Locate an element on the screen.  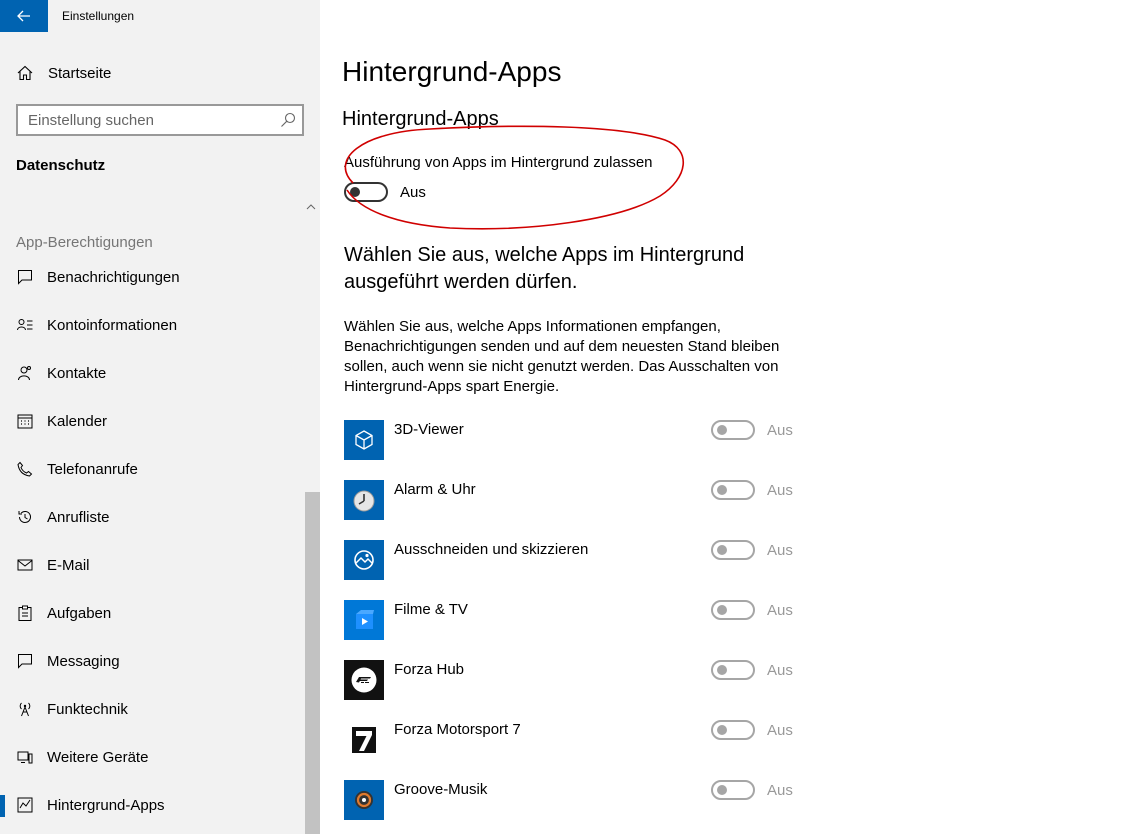
sidebar-item-label: Hintergrund-Apps is located at coordinates (106, 805).